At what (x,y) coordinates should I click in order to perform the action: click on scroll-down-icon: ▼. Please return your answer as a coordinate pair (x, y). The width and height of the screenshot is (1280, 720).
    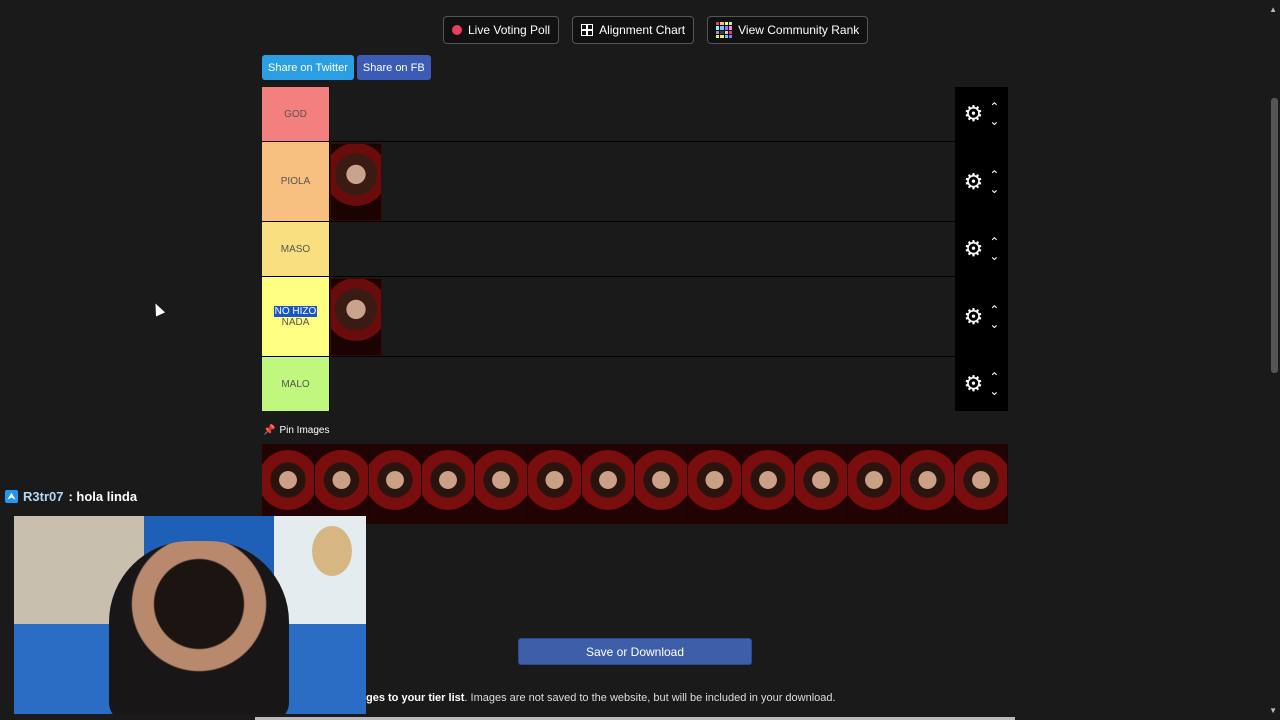
    Looking at the image, I should click on (1273, 710).